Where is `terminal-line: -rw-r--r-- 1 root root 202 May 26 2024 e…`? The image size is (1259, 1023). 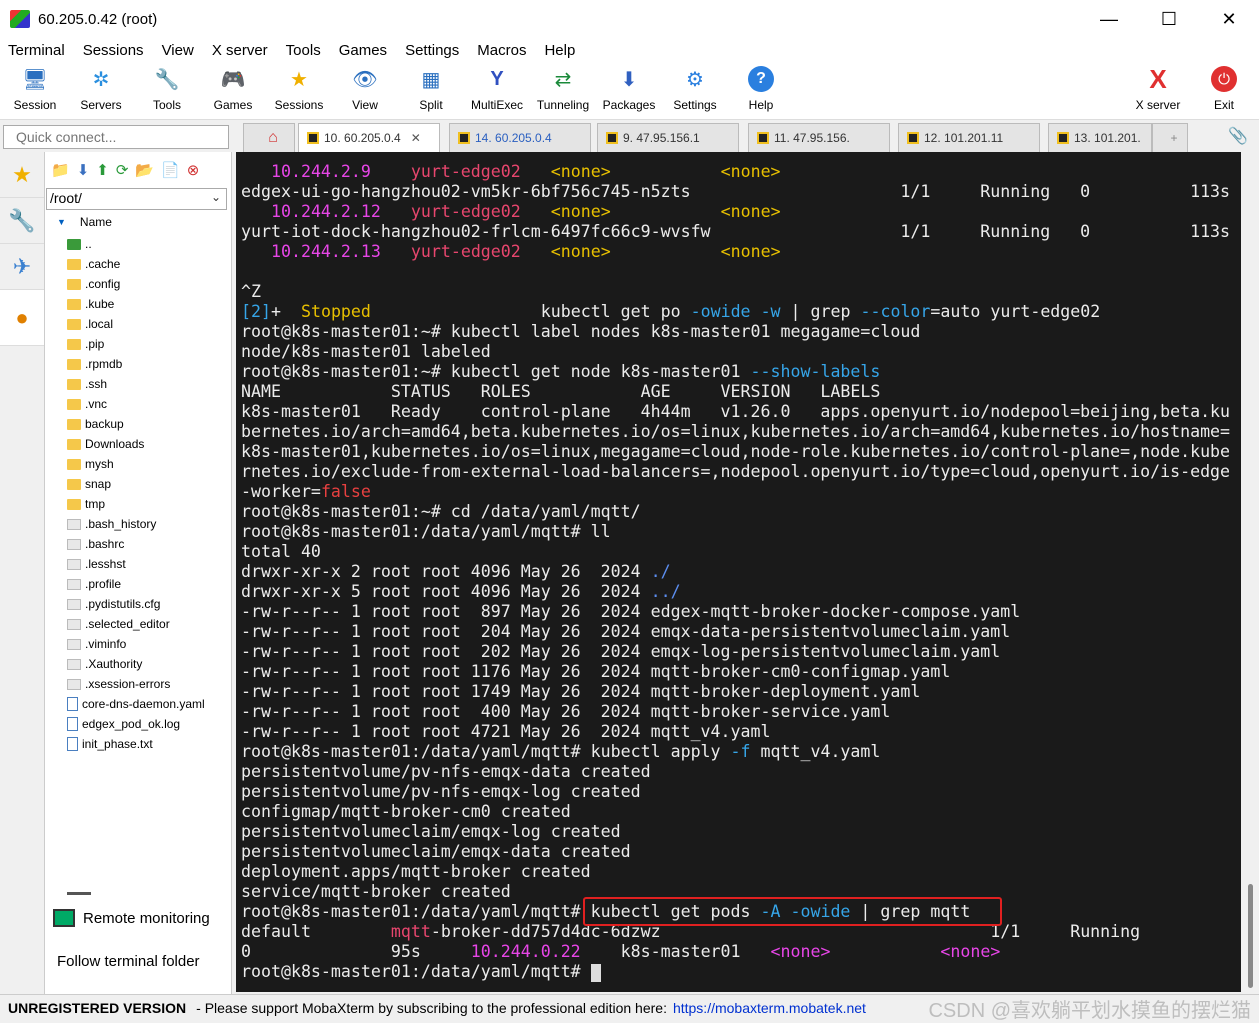 terminal-line: -rw-r--r-- 1 root root 202 May 26 2024 e… is located at coordinates (747, 652).